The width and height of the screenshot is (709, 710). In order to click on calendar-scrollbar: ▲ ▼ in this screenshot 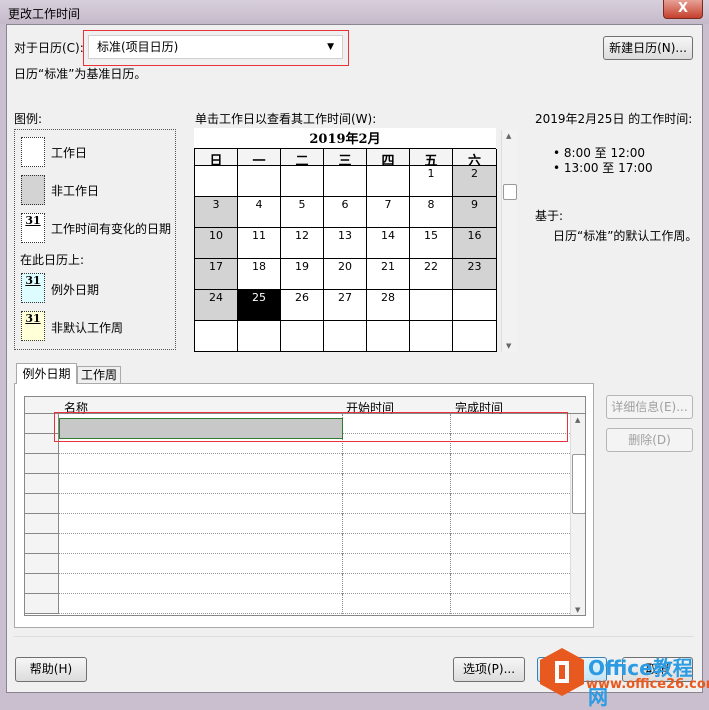, I will do `click(509, 241)`.